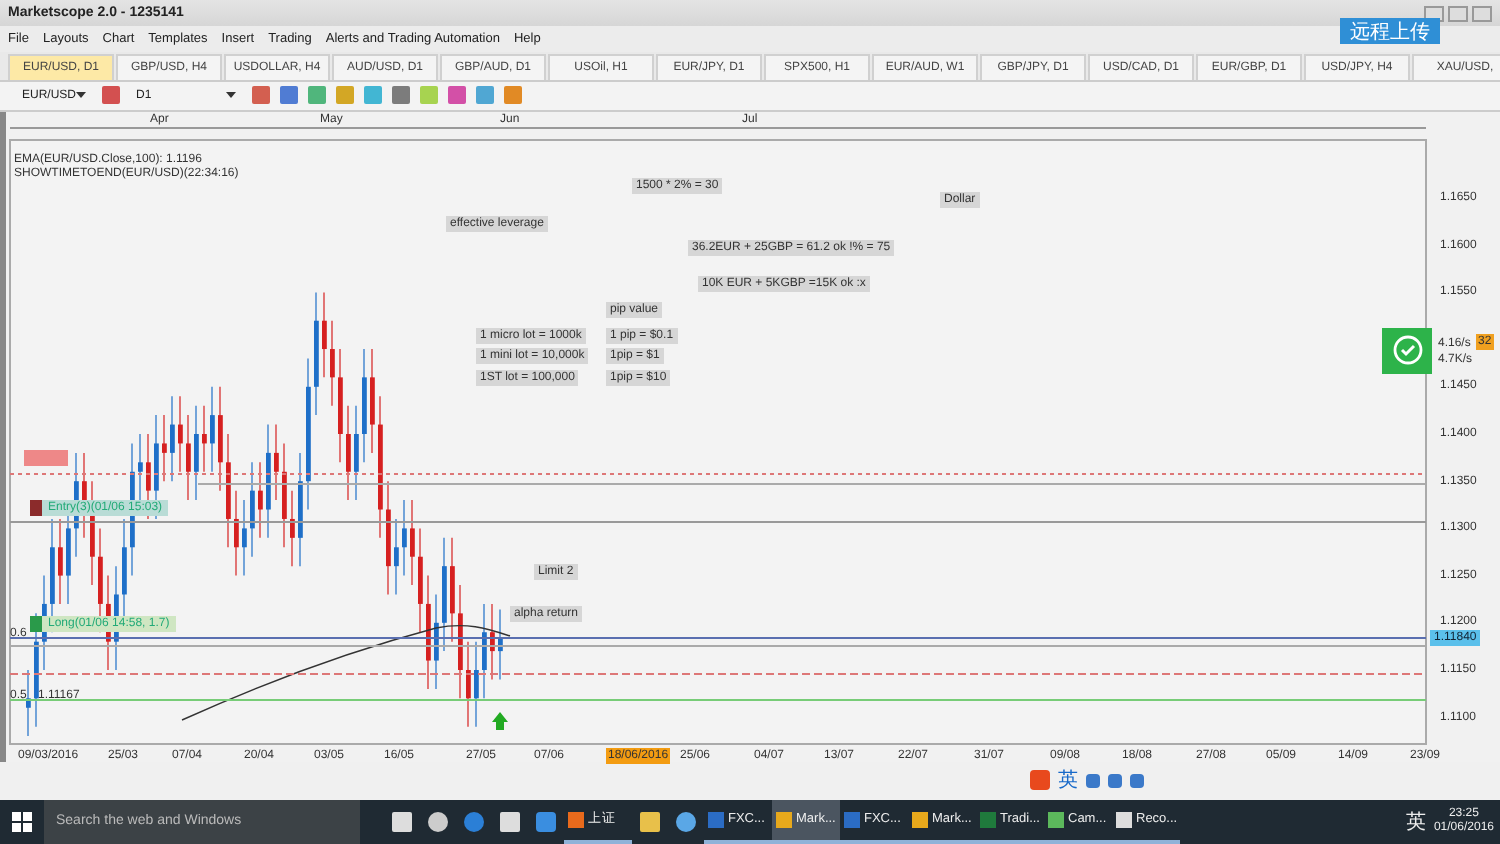 This screenshot has width=1500, height=844. What do you see at coordinates (1040, 780) in the screenshot?
I see `ime-logo-icon` at bounding box center [1040, 780].